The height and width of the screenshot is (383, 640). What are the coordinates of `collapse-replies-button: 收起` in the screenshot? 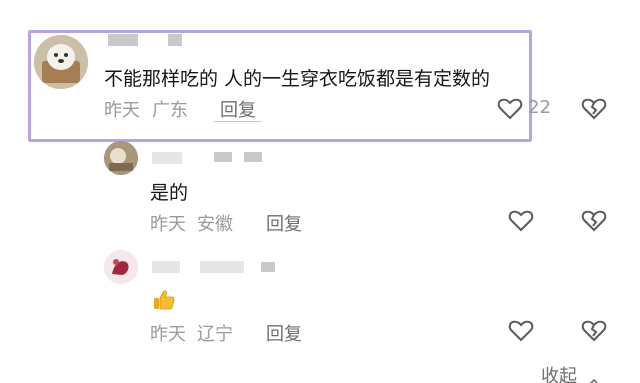 It's located at (571, 372).